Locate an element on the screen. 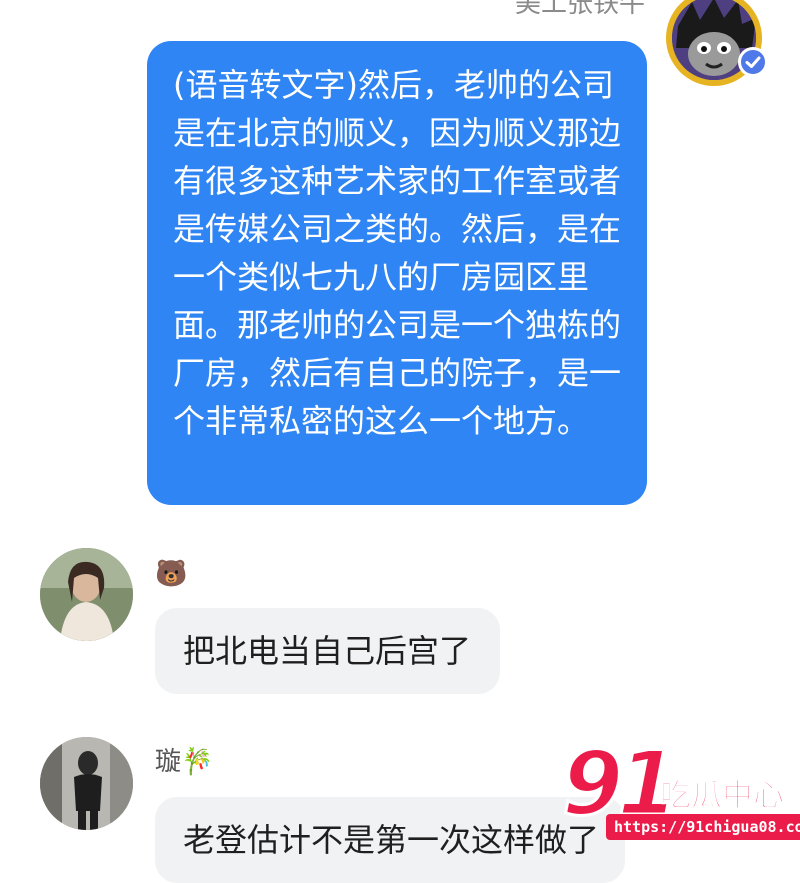  sender-name-1: 🐻 is located at coordinates (171, 574).